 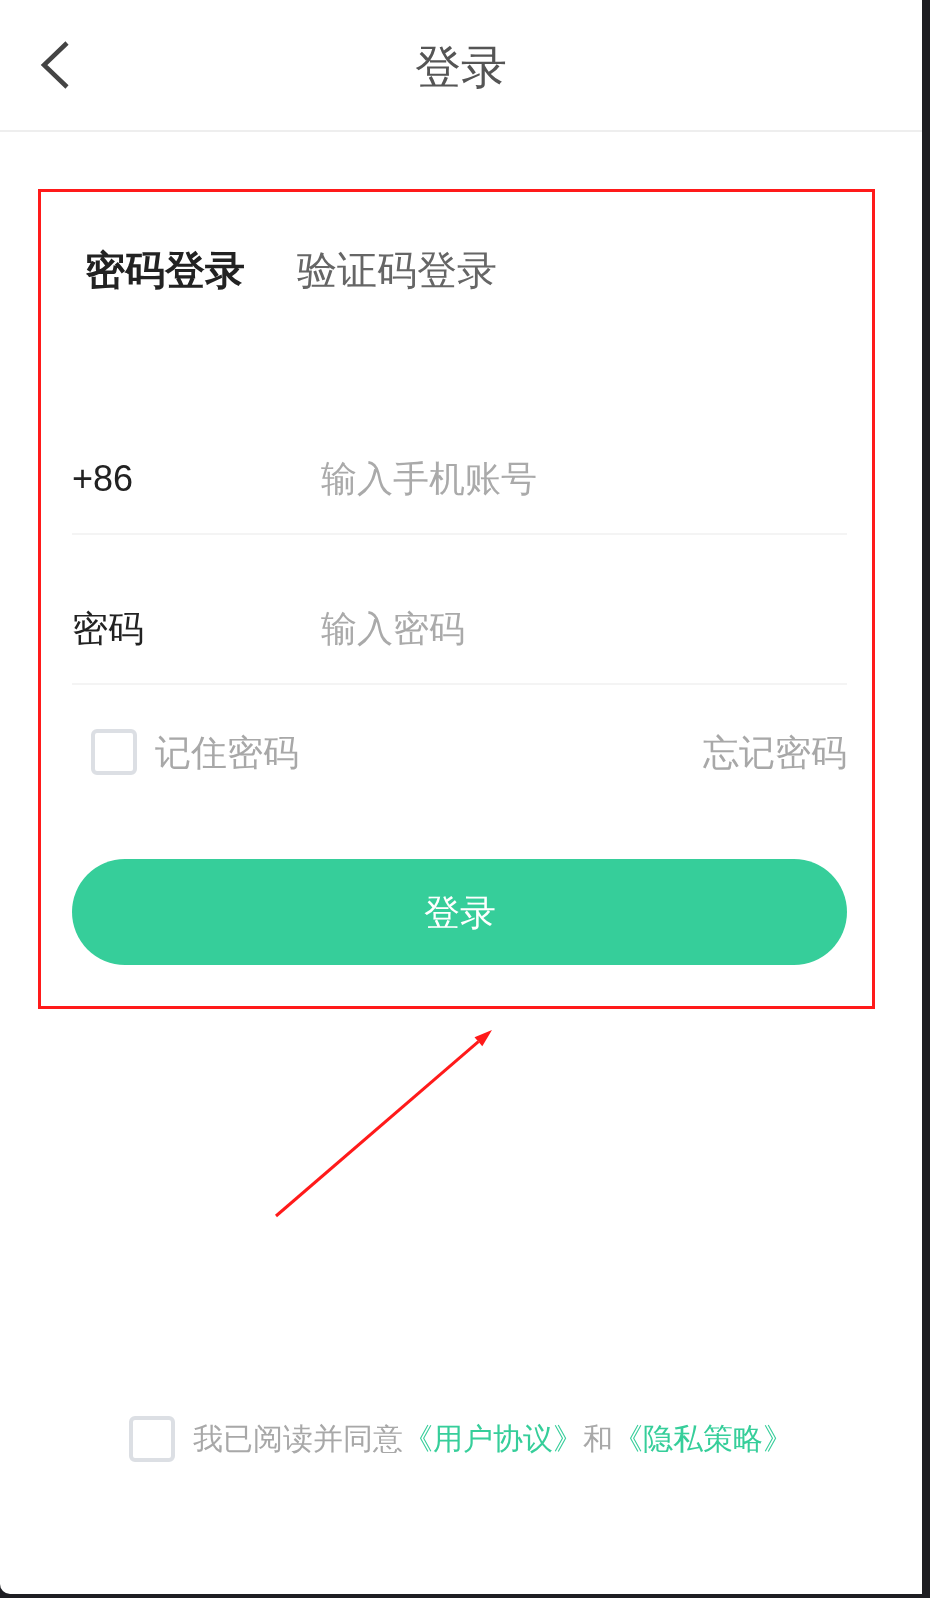 I want to click on input-field: 输入手机账号, so click(x=584, y=479).